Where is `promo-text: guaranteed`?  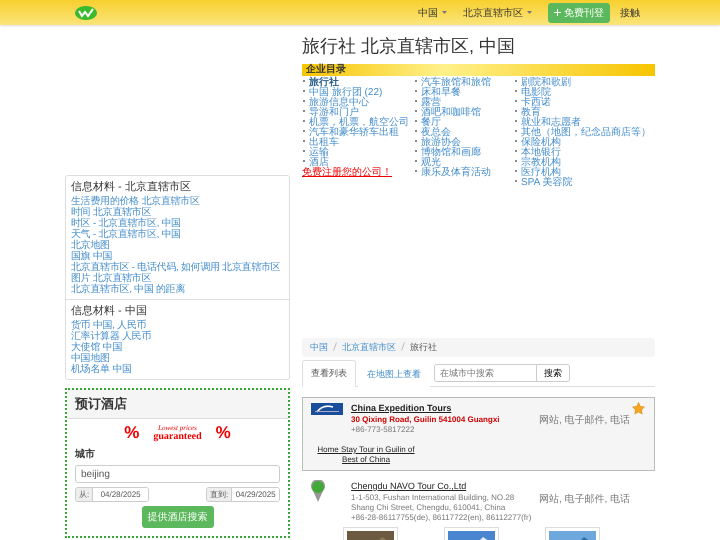
promo-text: guaranteed is located at coordinates (177, 437).